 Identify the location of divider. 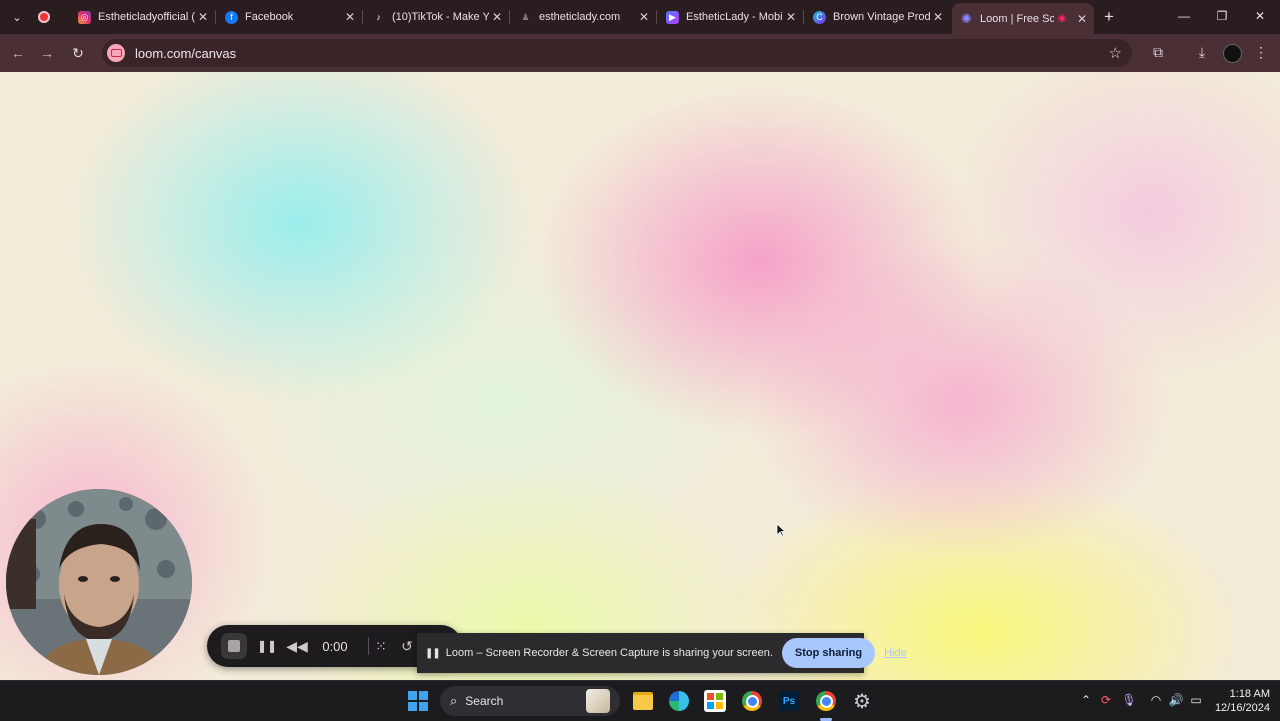
(368, 646).